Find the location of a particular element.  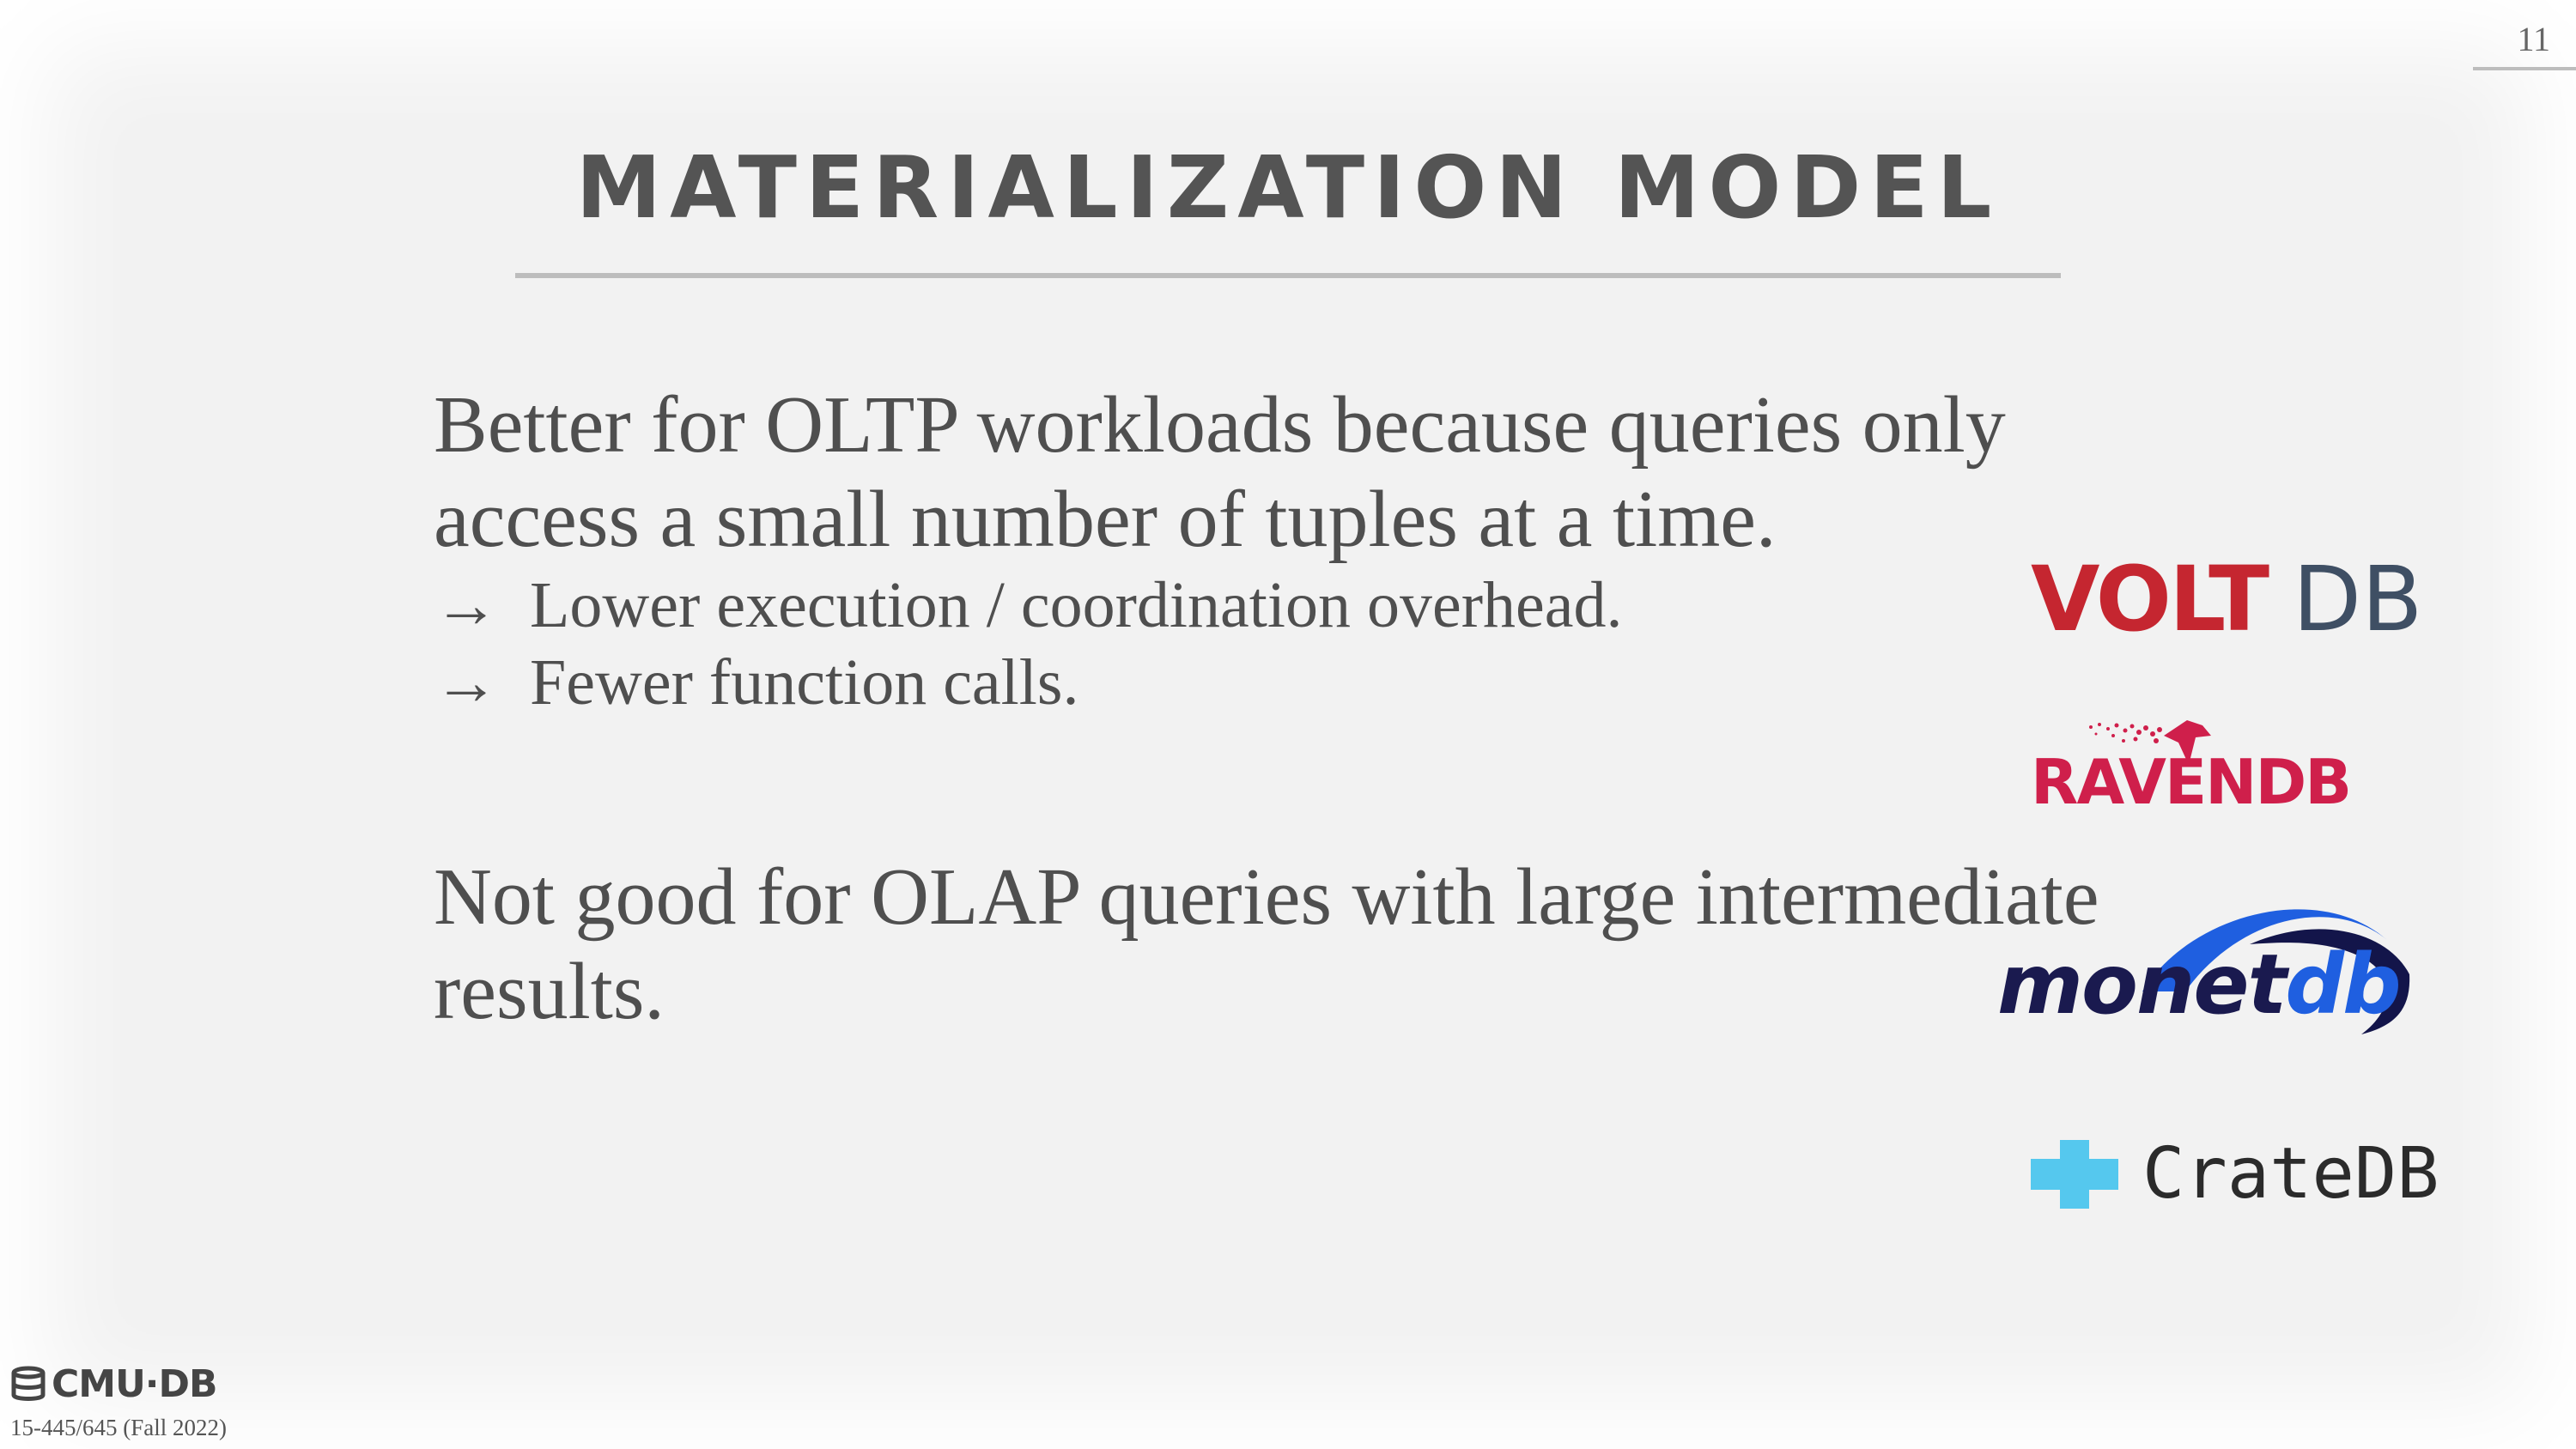

crate-plus-icon is located at coordinates (2075, 1174).